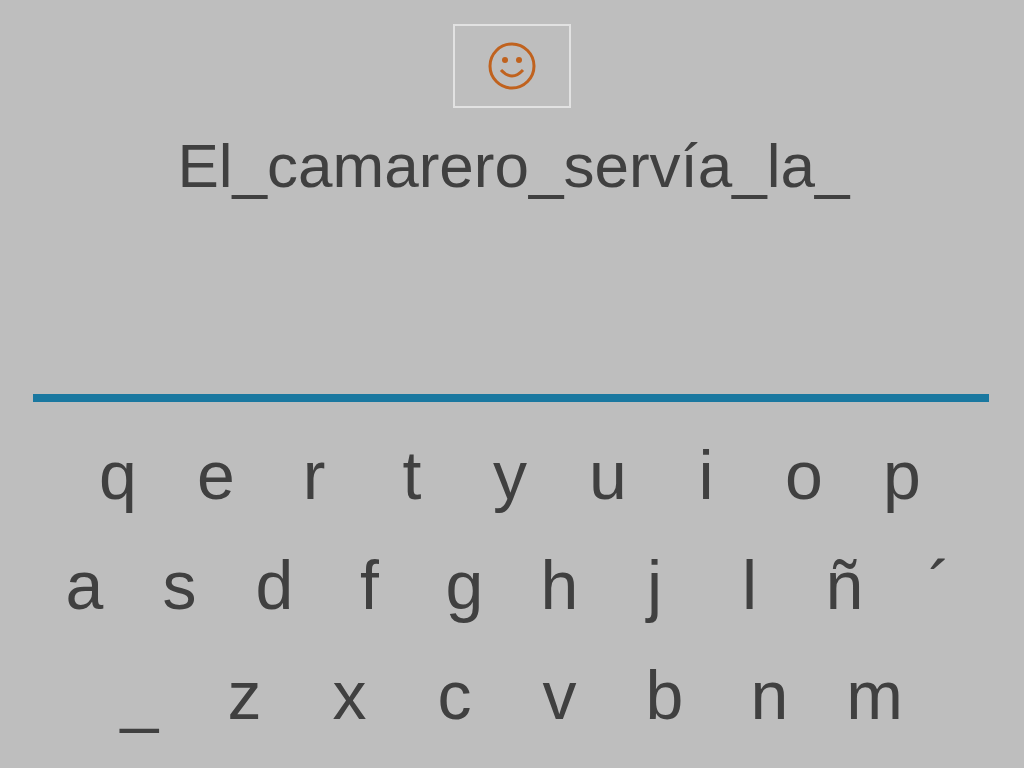  Describe the element at coordinates (513, 166) in the screenshot. I see `sentence-text: El_camarero_servía_la_` at that location.